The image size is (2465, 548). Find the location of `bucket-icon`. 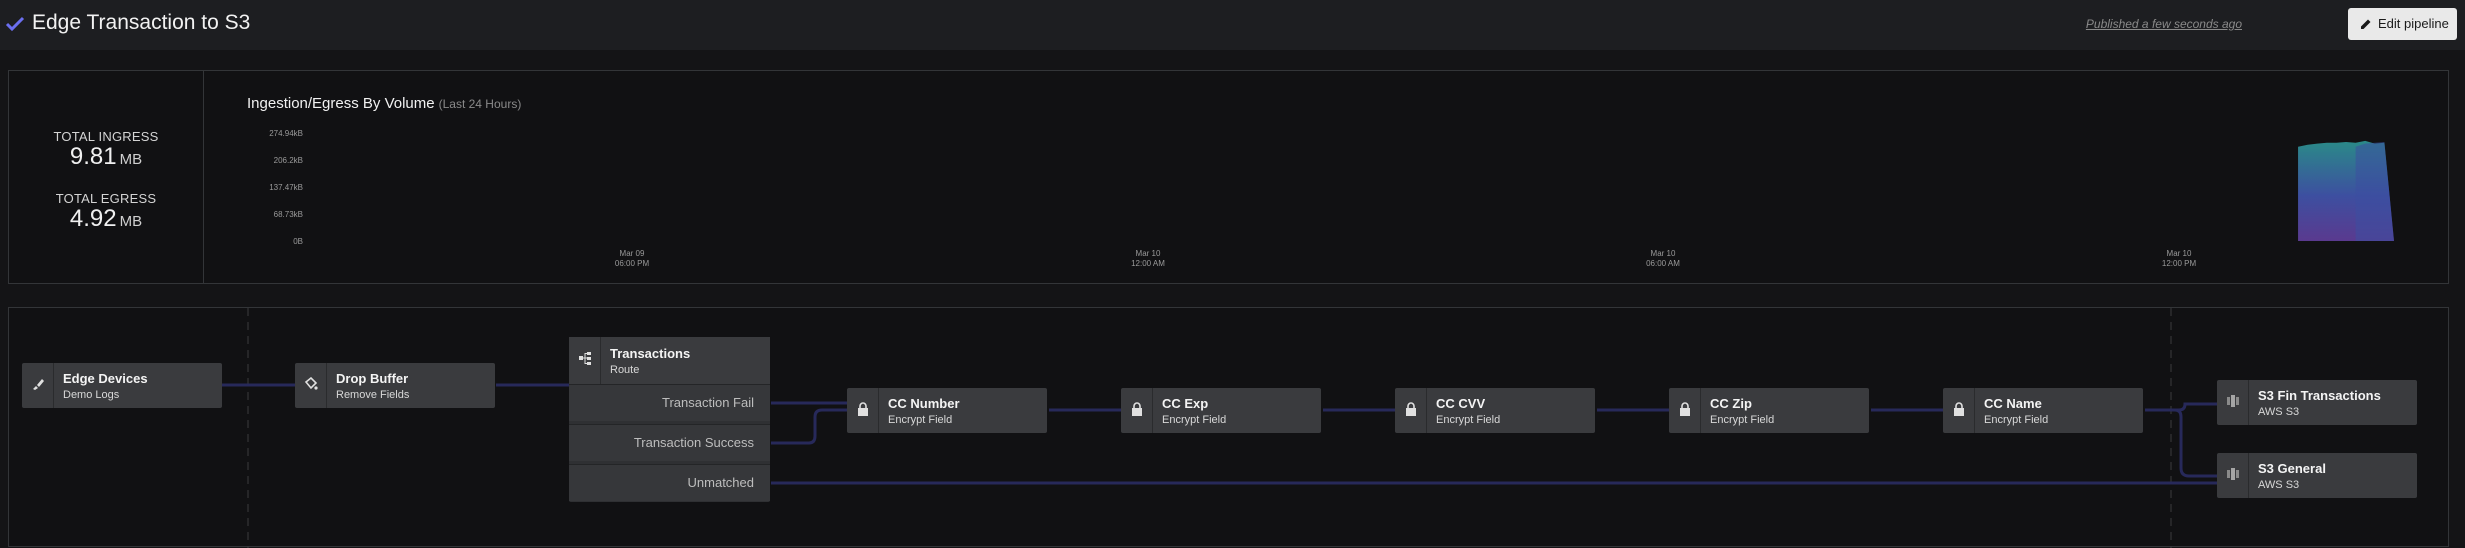

bucket-icon is located at coordinates (311, 383).